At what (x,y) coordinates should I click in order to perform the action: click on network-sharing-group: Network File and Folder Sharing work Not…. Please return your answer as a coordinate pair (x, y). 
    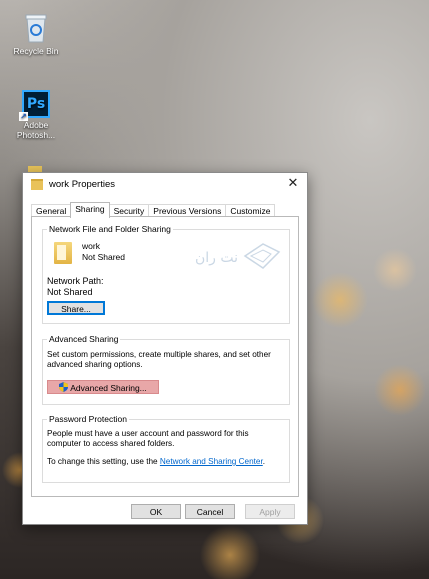
    Looking at the image, I should click on (166, 274).